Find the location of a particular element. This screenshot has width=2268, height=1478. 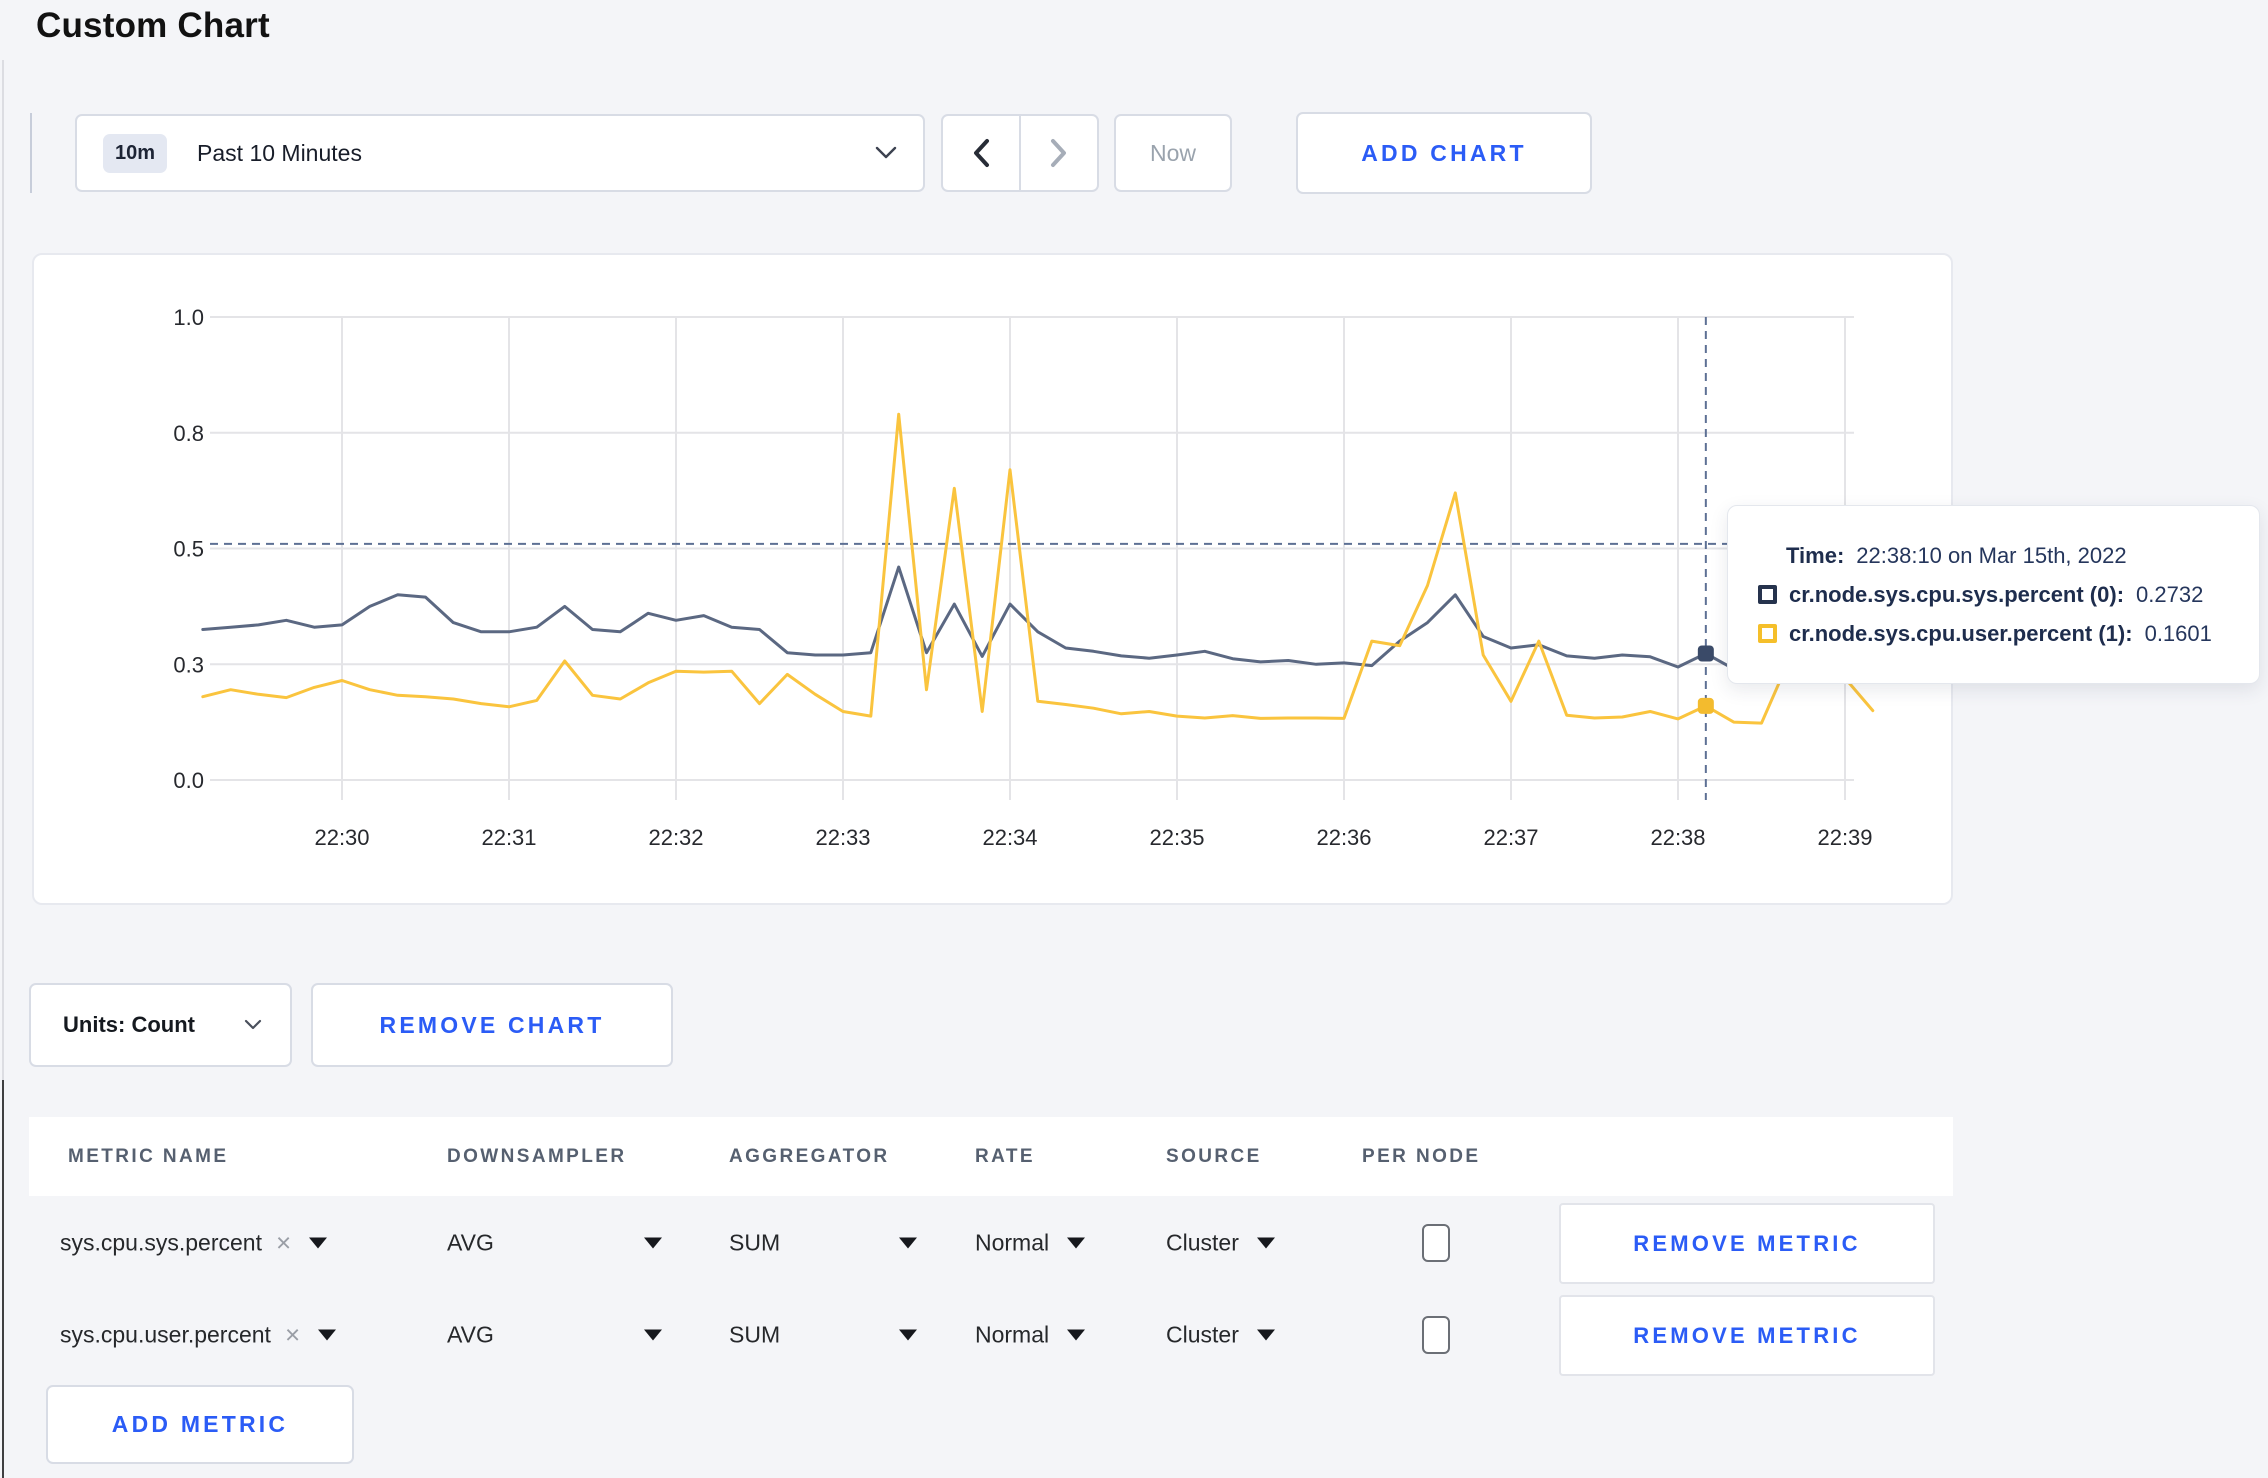

tooltip-series-label: cr.node.sys.cpu.sys.percent (0): is located at coordinates (1957, 594).